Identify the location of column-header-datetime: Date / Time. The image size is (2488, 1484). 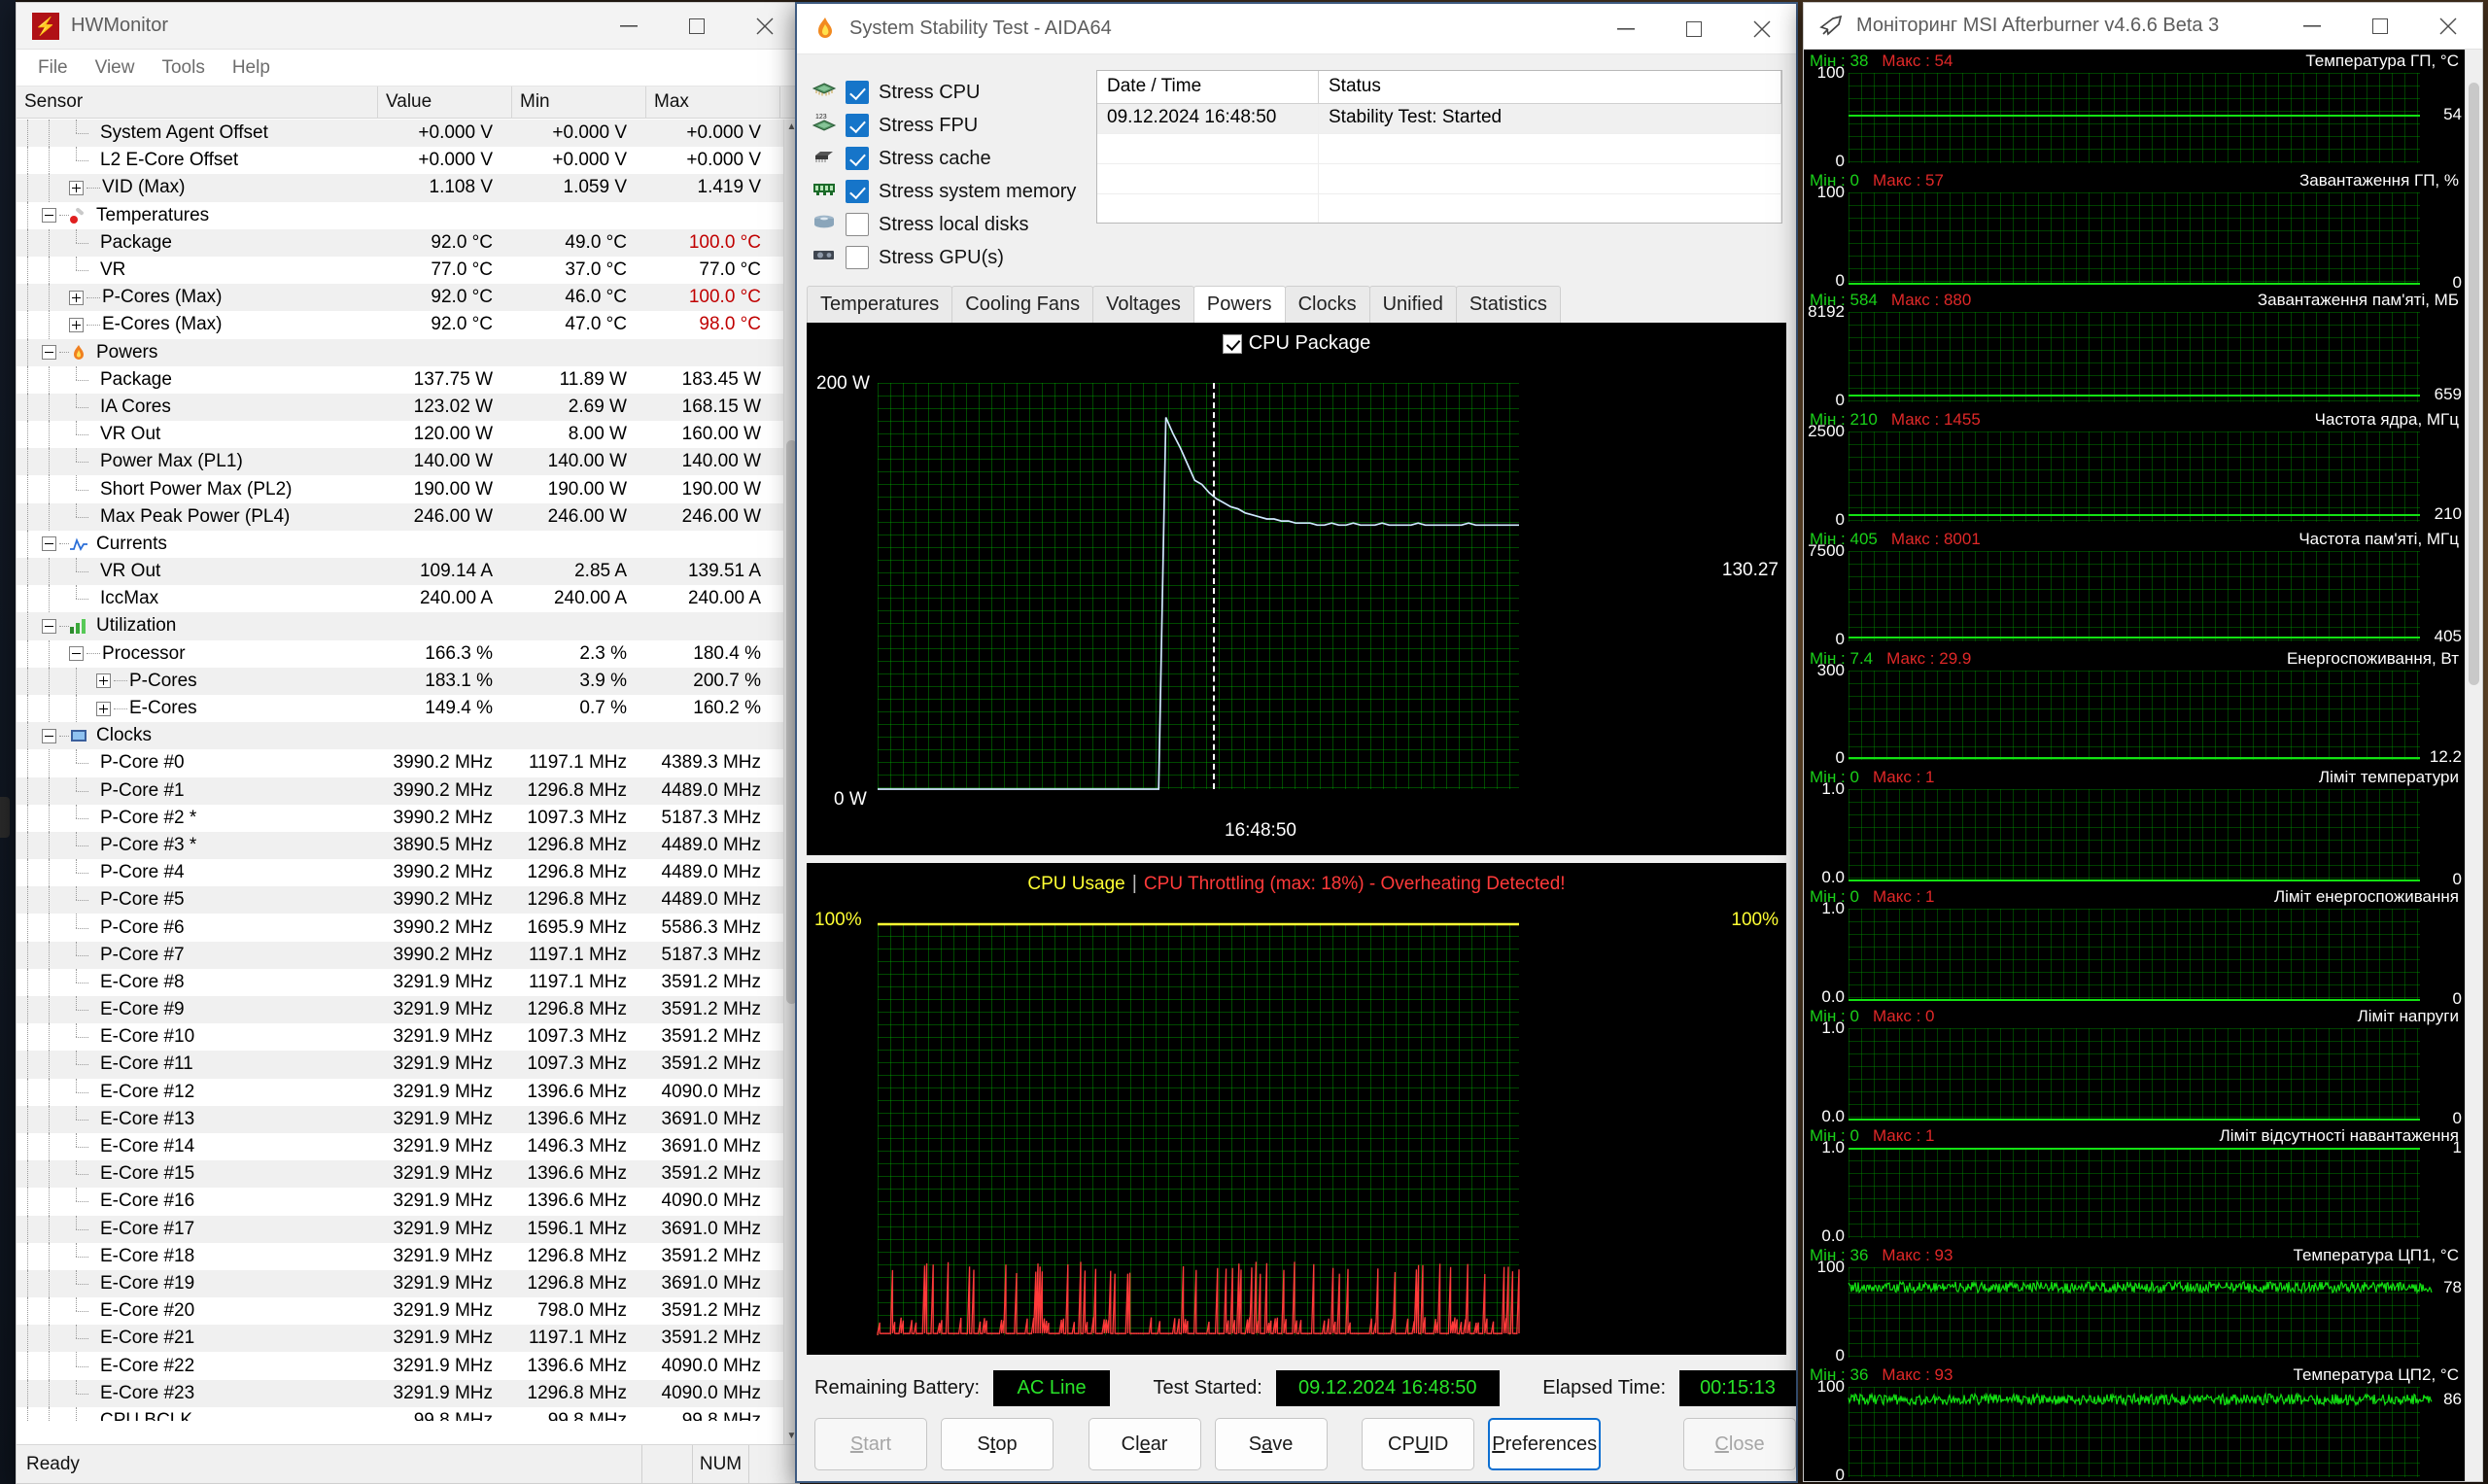
(1208, 87).